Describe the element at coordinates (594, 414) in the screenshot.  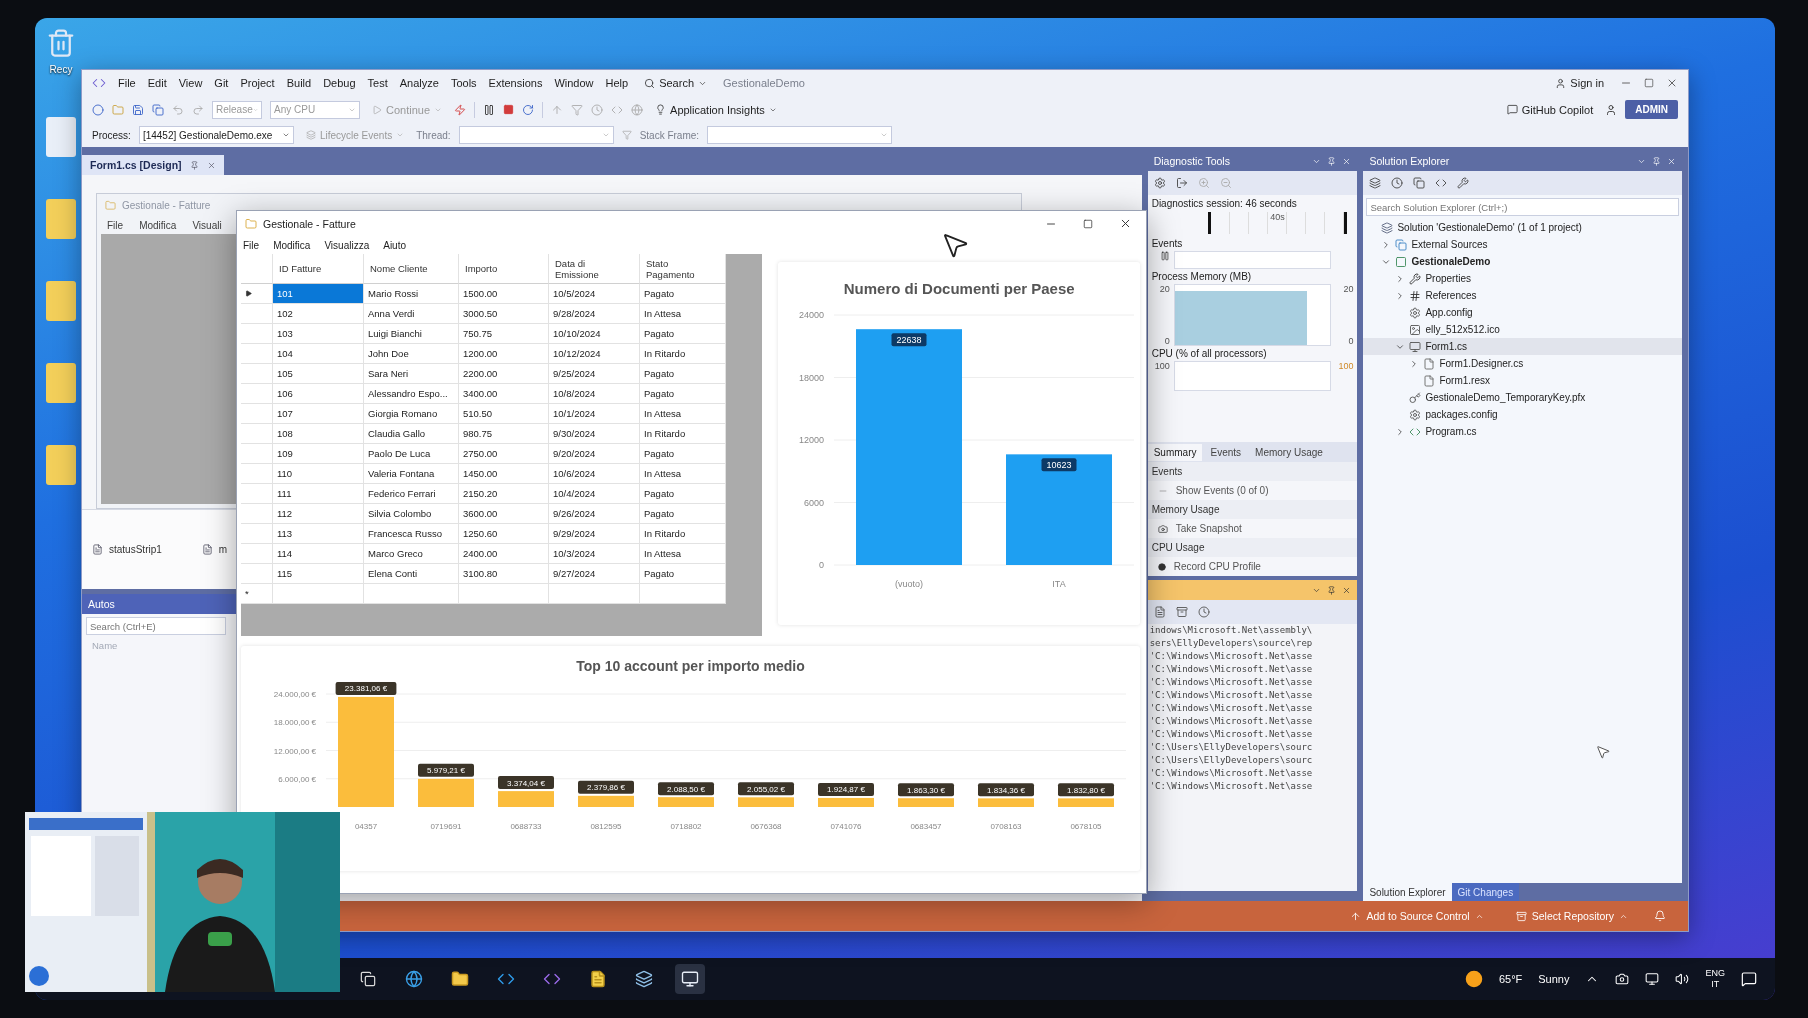
I see `table-cell: 10/1/2024` at that location.